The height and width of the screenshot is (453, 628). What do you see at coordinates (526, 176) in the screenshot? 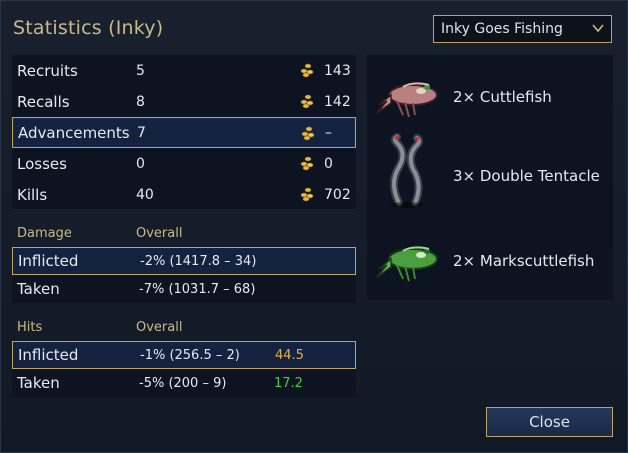
I see `kill-label: 3× Double Tentacle` at bounding box center [526, 176].